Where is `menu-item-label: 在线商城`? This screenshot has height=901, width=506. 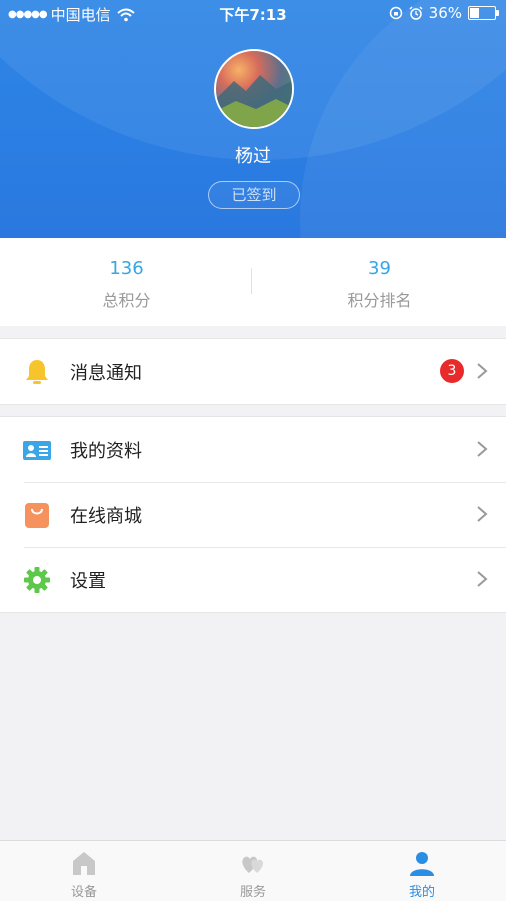 menu-item-label: 在线商城 is located at coordinates (106, 516).